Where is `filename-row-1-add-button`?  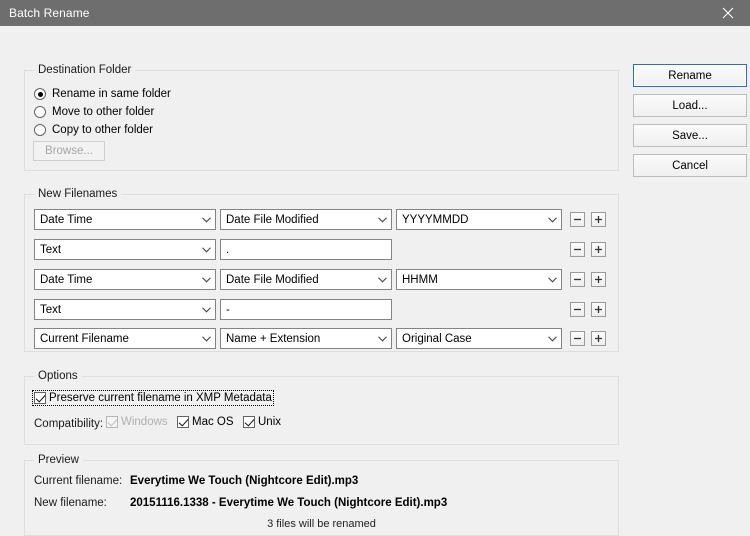 filename-row-1-add-button is located at coordinates (598, 219).